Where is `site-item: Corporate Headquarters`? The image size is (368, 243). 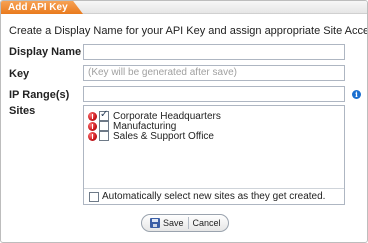
site-item: Corporate Headquarters is located at coordinates (154, 115).